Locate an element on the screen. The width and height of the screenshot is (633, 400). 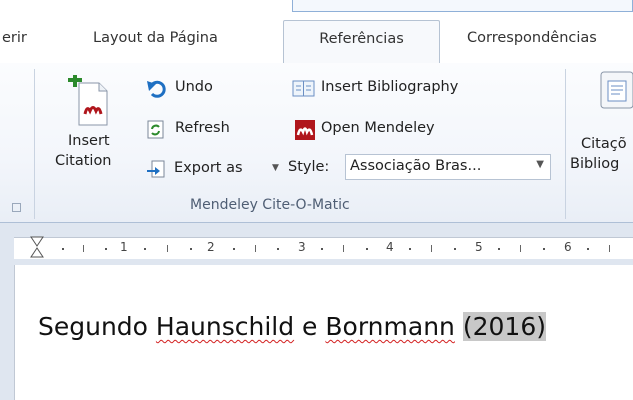
mendeley-icon is located at coordinates (305, 130).